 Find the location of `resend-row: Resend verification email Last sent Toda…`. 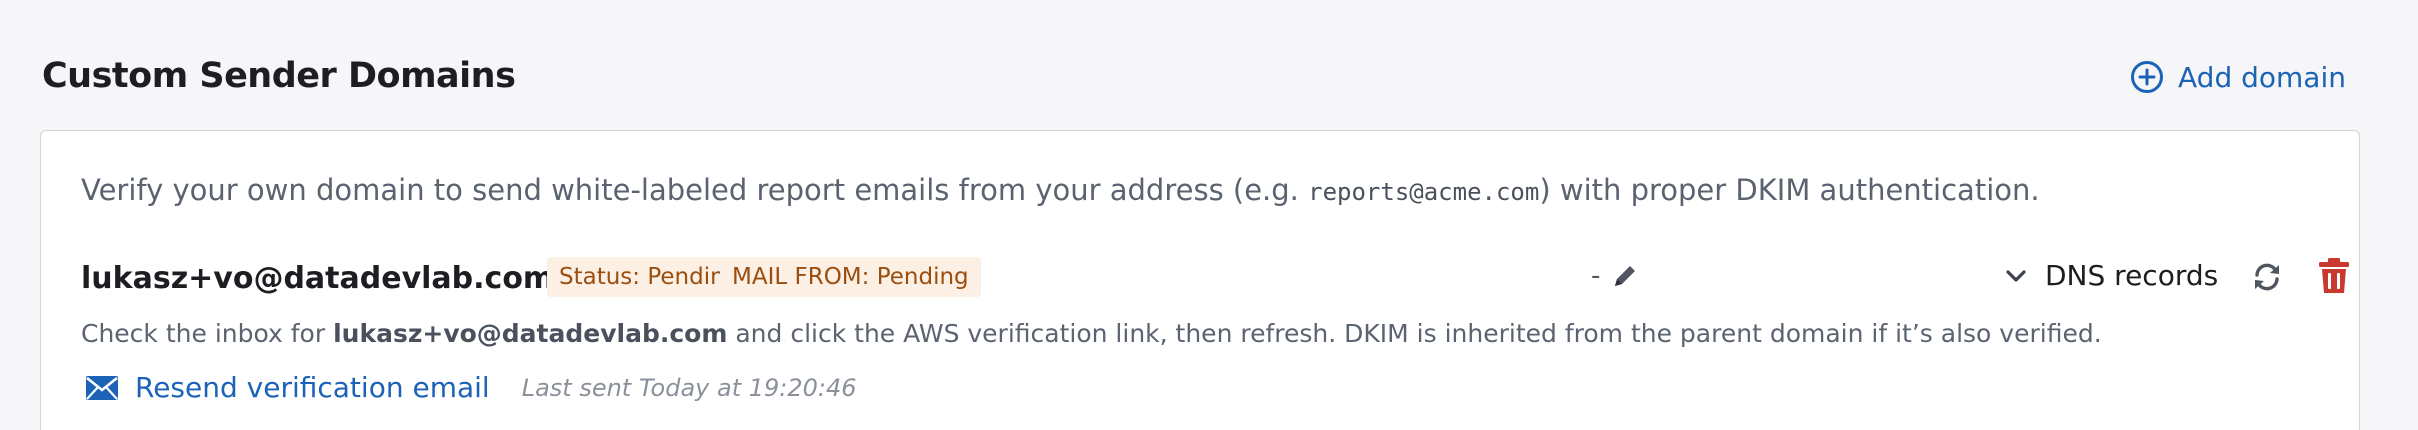

resend-row: Resend verification email Last sent Toda… is located at coordinates (471, 387).